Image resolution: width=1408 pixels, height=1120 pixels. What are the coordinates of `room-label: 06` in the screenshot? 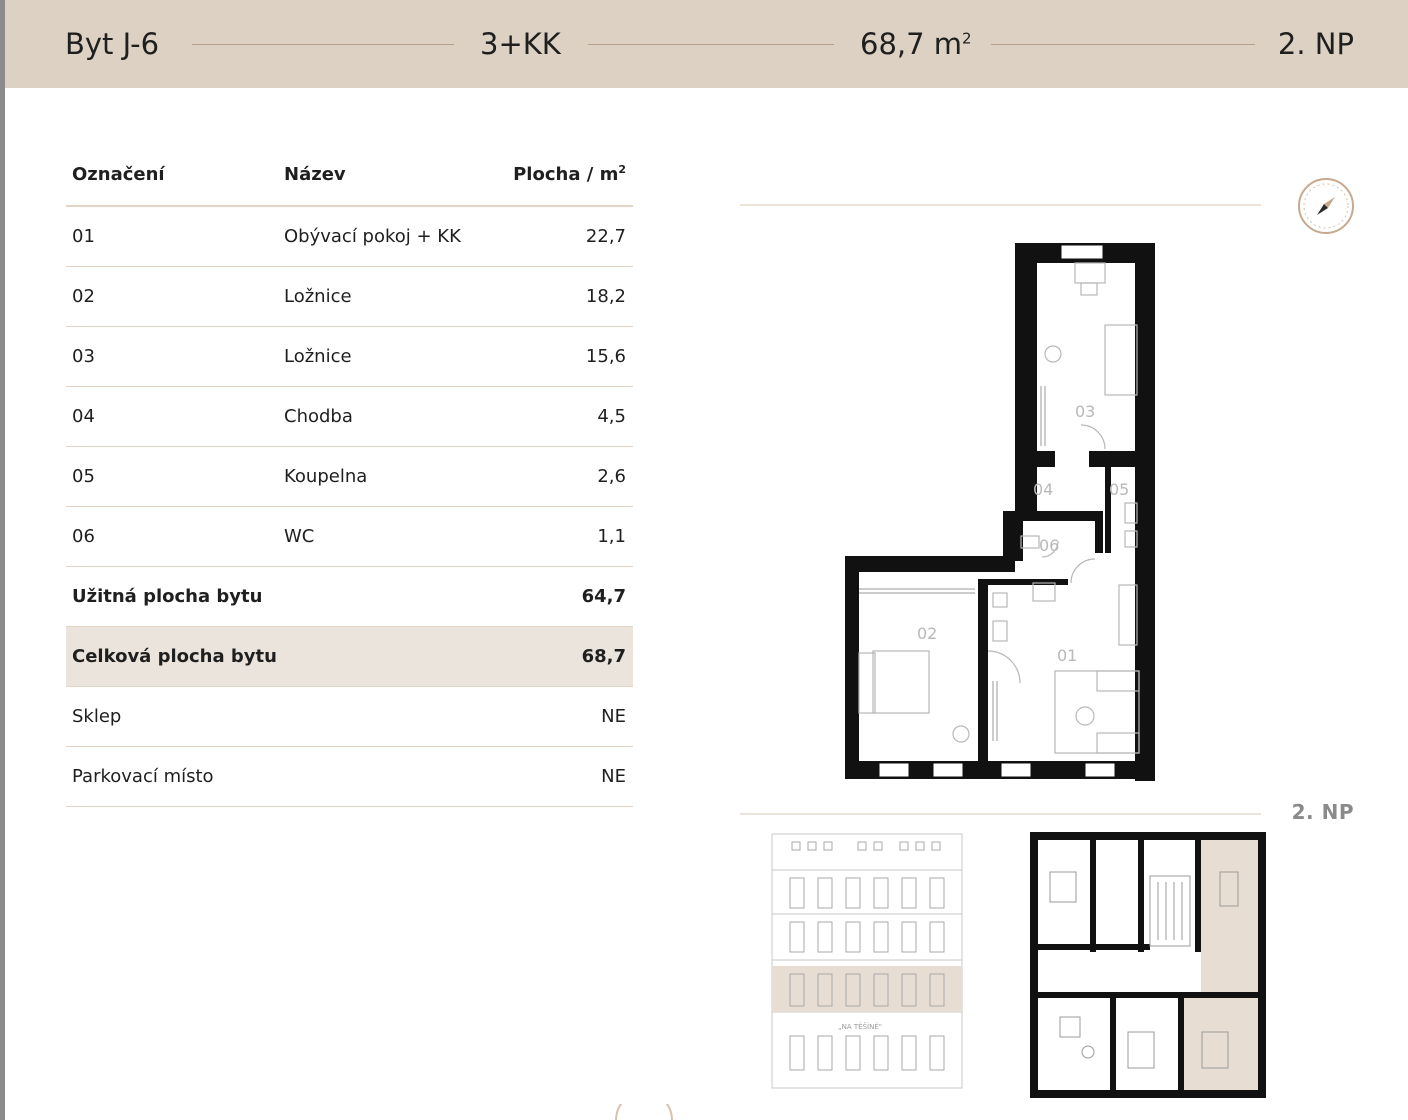 It's located at (1049, 545).